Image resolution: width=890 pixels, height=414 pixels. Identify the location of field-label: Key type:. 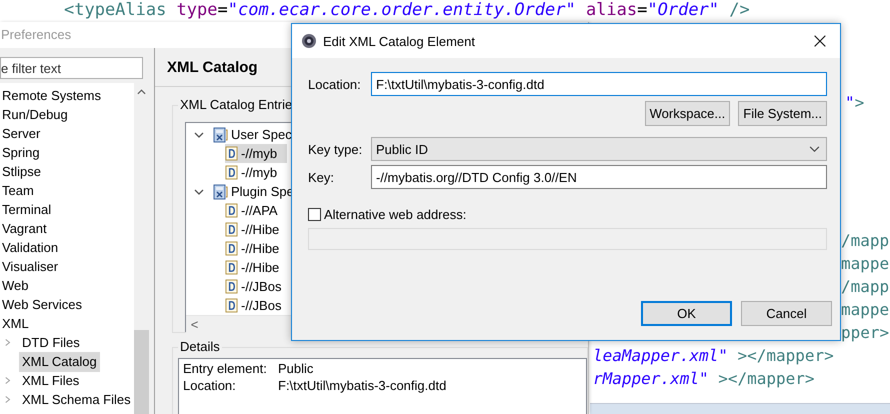
(336, 149).